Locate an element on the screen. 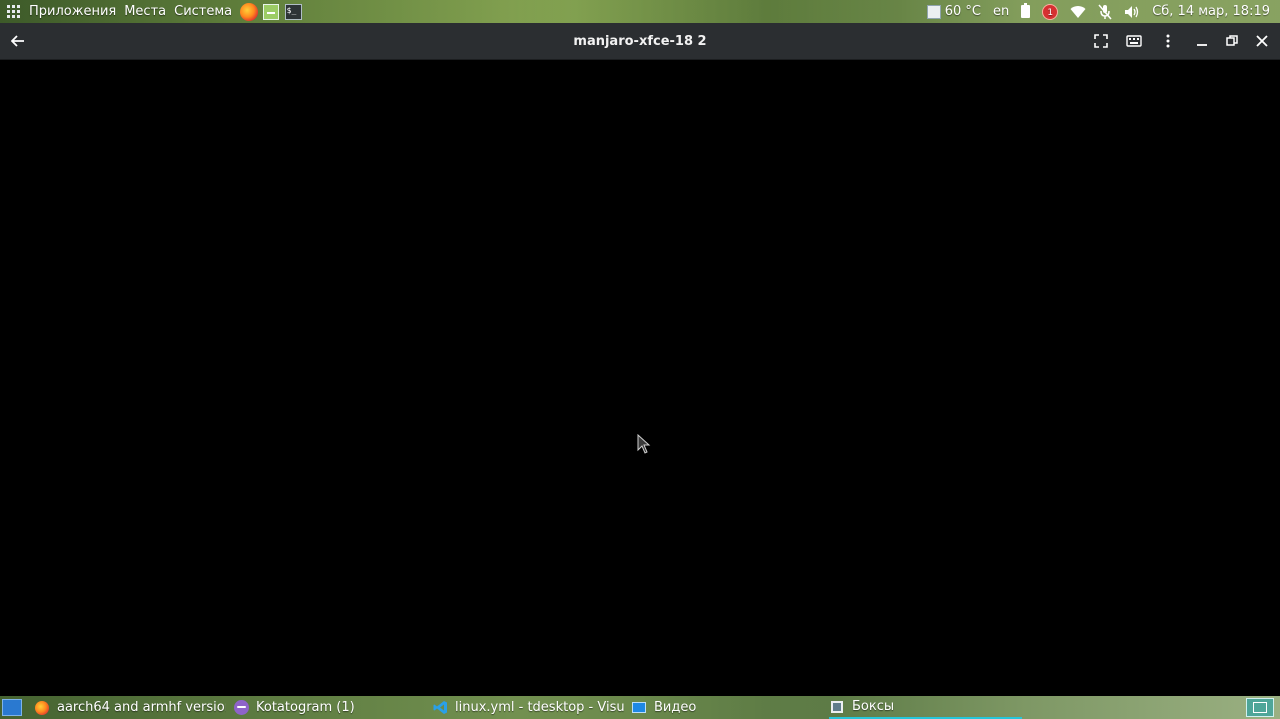 This screenshot has width=1280, height=719. workspace-switcher is located at coordinates (1260, 707).